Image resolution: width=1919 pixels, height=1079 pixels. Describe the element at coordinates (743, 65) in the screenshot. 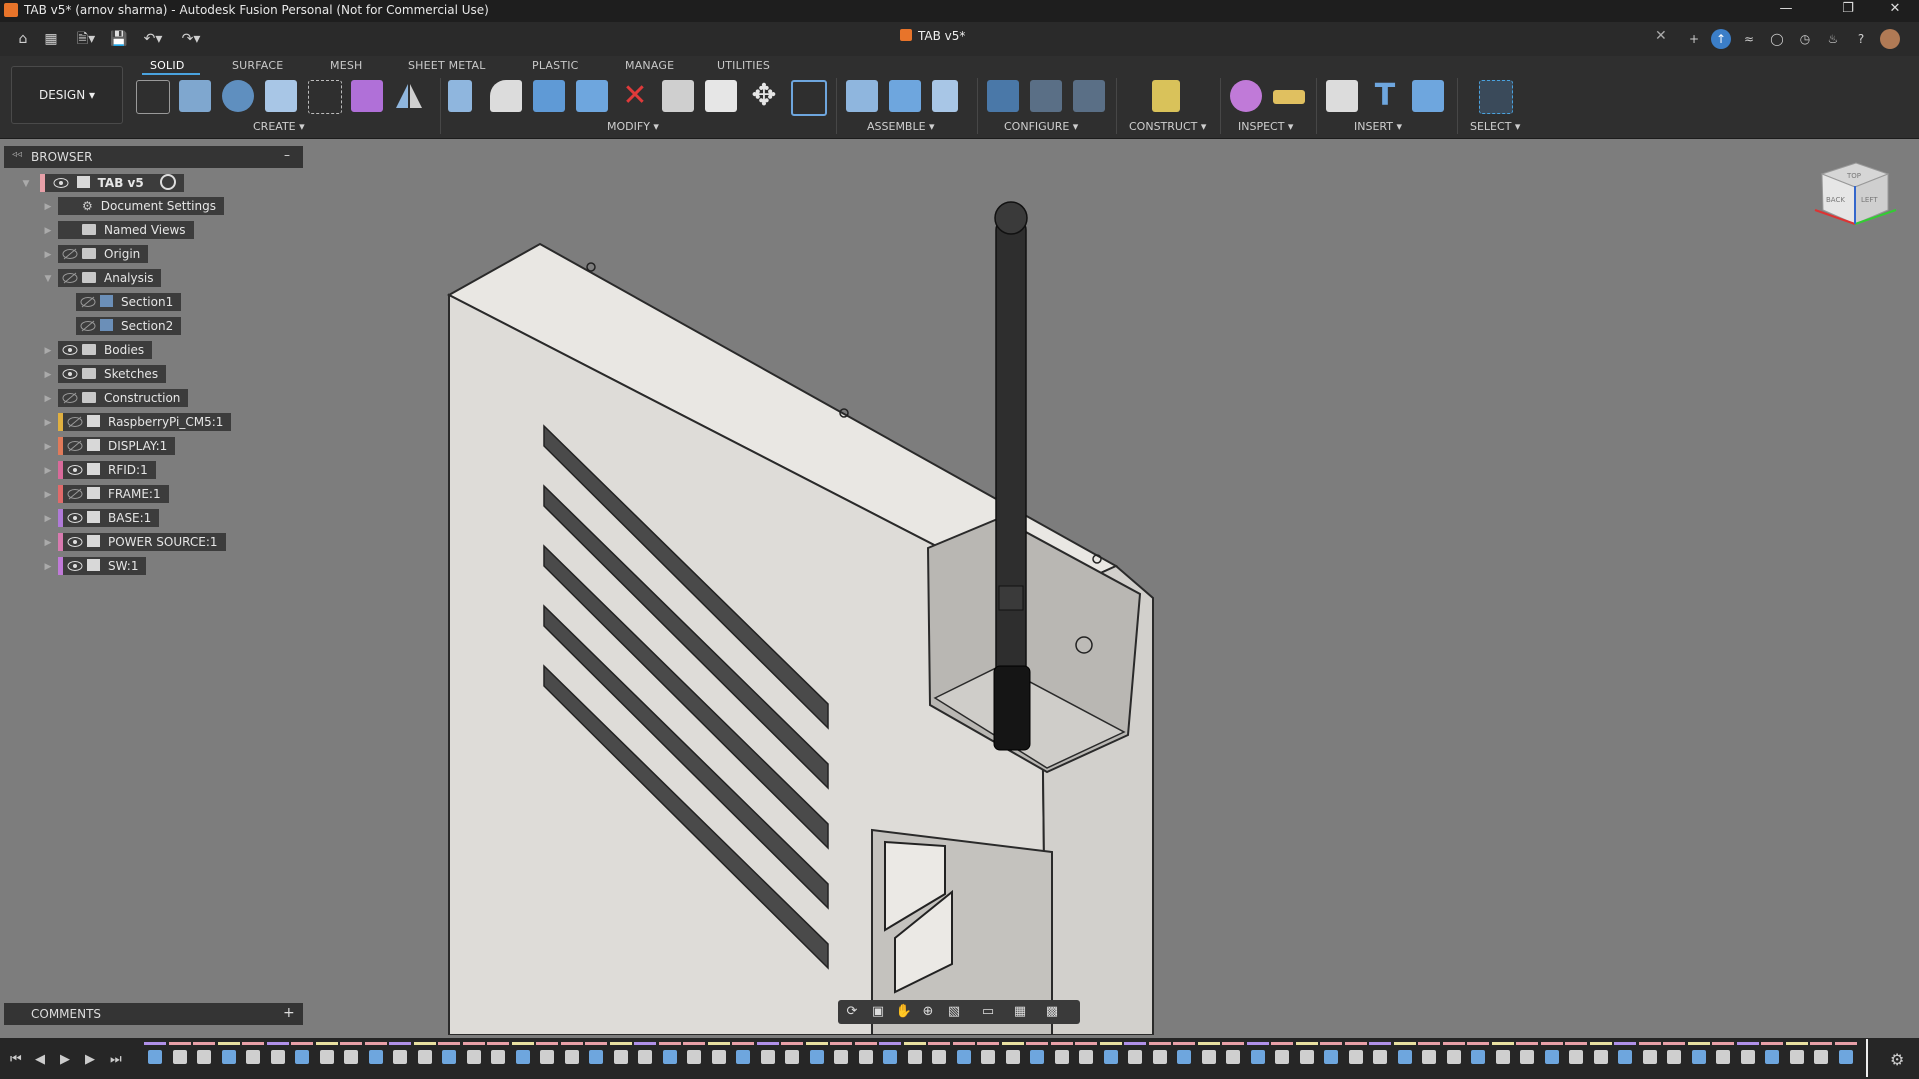

I see `tab-utilities: UTILITIES` at that location.